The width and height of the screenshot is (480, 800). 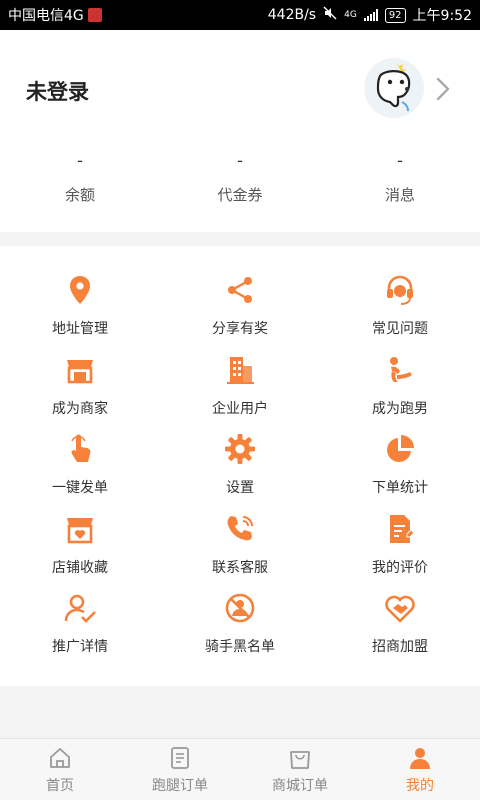 I want to click on mute-icon, so click(x=330, y=15).